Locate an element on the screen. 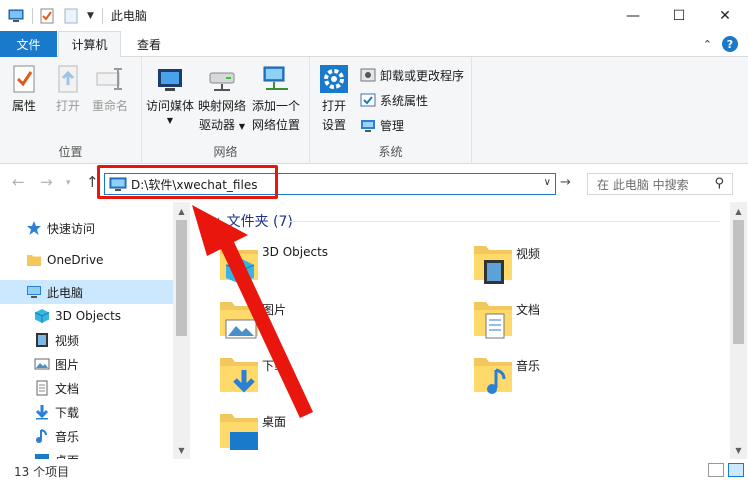 Image resolution: width=748 pixels, height=483 pixels. access-media-button: 访问媒体 ▼ is located at coordinates (170, 94).